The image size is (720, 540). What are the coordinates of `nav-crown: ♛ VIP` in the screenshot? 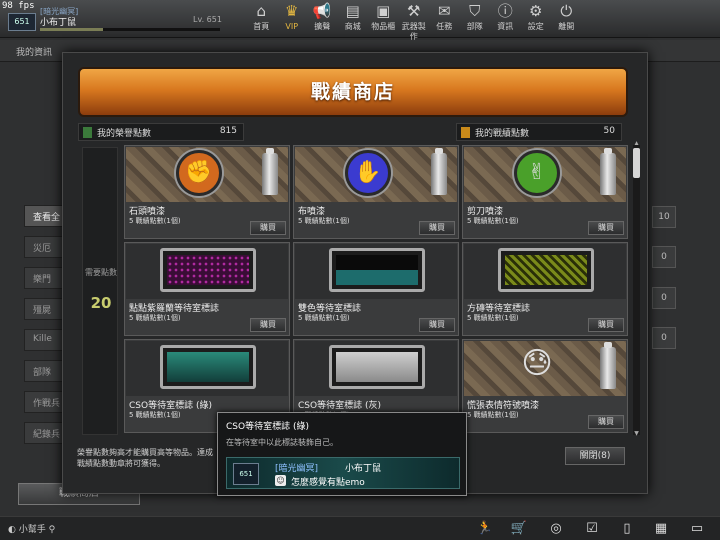 It's located at (292, 19).